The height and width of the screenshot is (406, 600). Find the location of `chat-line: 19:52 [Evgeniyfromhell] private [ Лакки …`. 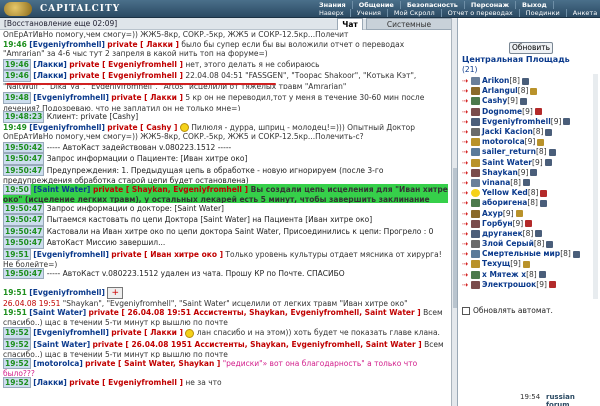

chat-line: 19:52 [Evgeniyfromhell] private [ Лакки … is located at coordinates (221, 333).